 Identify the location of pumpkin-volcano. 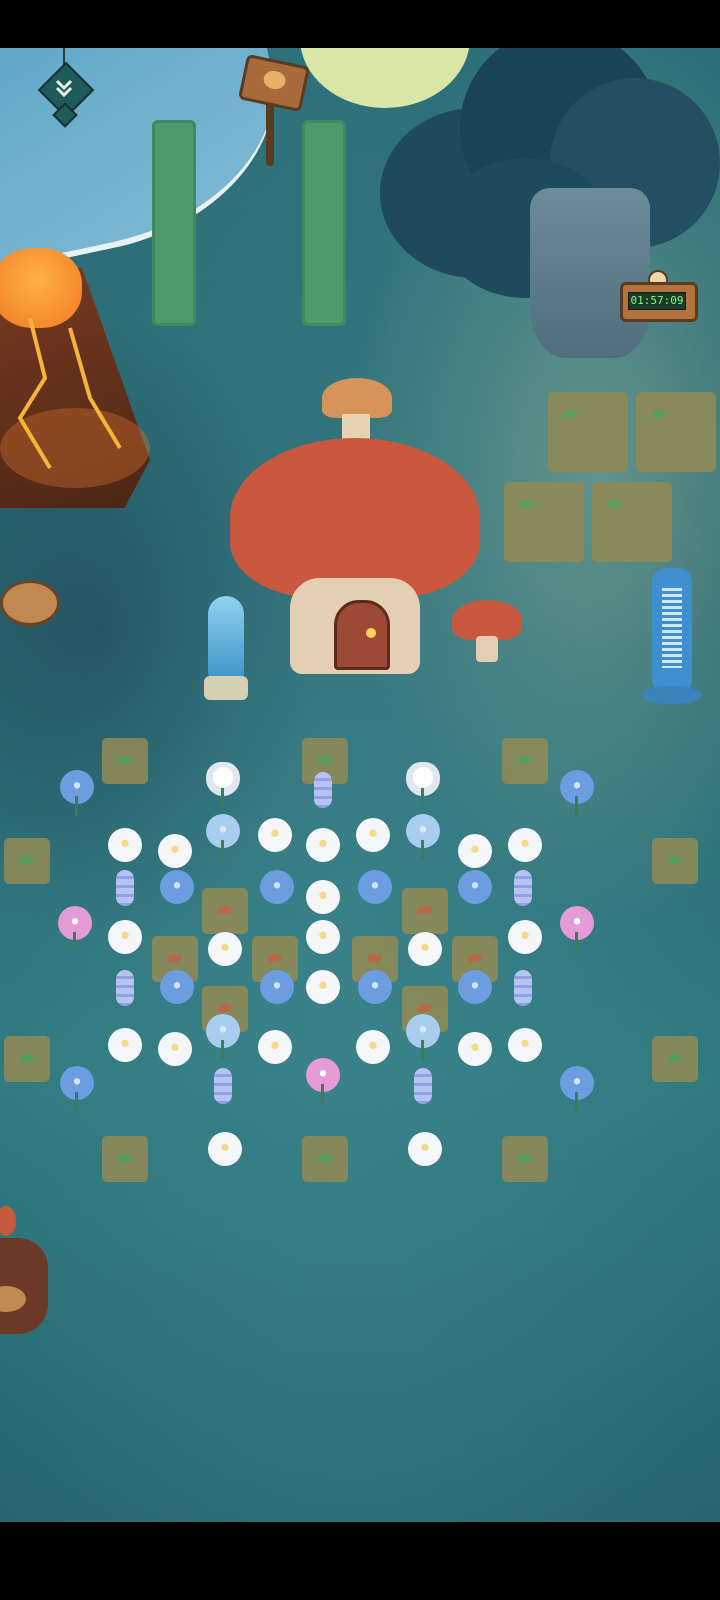
(75, 368).